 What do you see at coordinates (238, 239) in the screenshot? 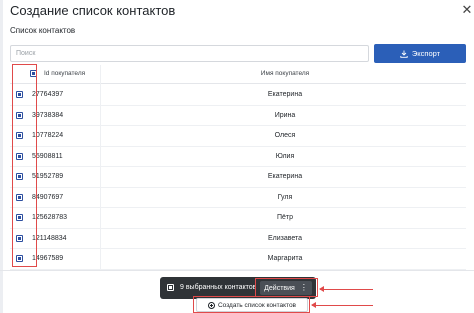
I see `table-row: 121148834 Елизавета` at bounding box center [238, 239].